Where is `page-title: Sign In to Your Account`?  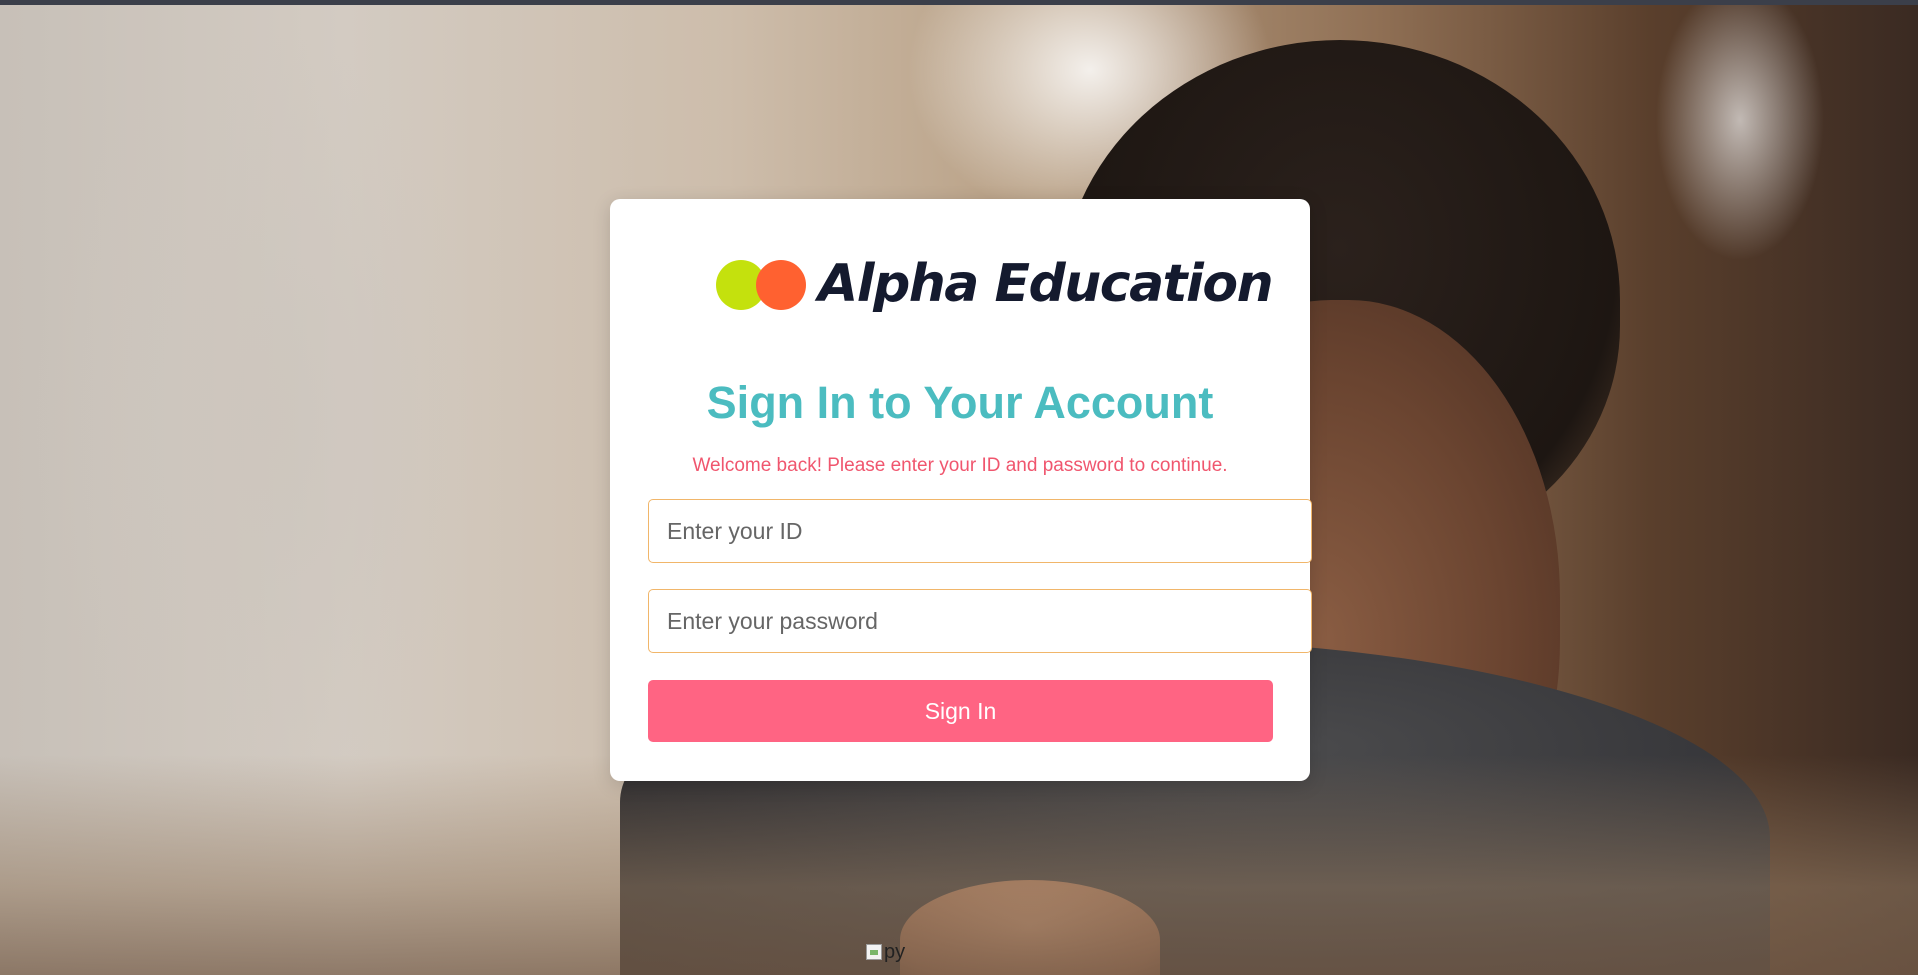
page-title: Sign In to Your Account is located at coordinates (960, 402).